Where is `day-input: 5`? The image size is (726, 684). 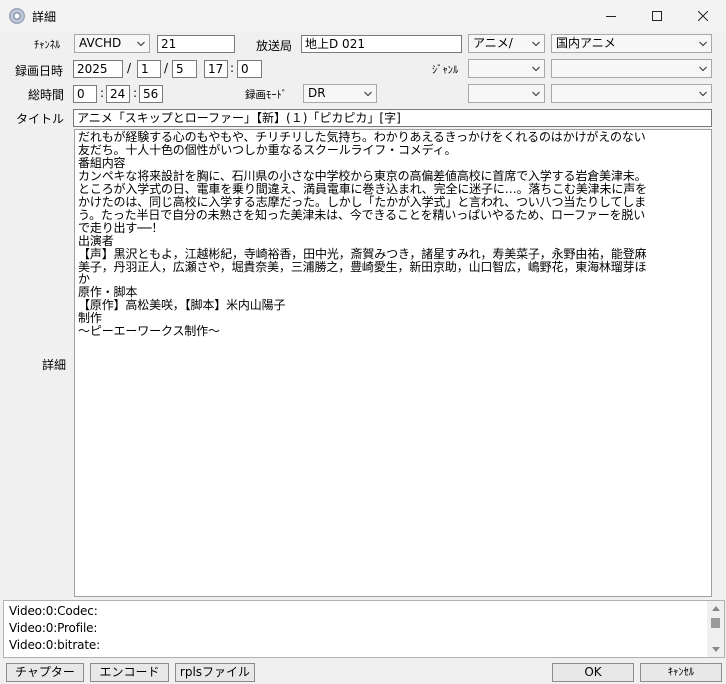 day-input: 5 is located at coordinates (184, 69).